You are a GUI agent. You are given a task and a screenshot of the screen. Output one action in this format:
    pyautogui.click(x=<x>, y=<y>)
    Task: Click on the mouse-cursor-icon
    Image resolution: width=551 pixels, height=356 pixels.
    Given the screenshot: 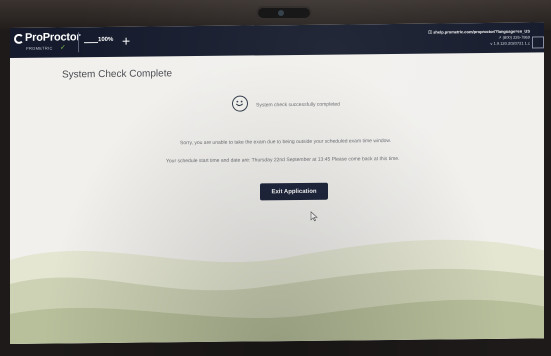 What is the action you would take?
    pyautogui.click(x=314, y=216)
    